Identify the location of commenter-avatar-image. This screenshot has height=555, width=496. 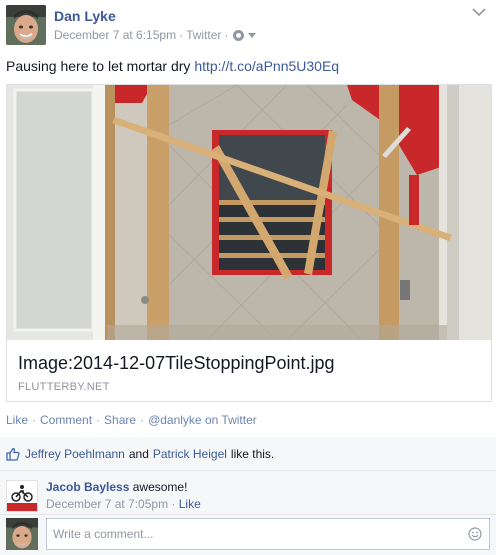
(22, 496).